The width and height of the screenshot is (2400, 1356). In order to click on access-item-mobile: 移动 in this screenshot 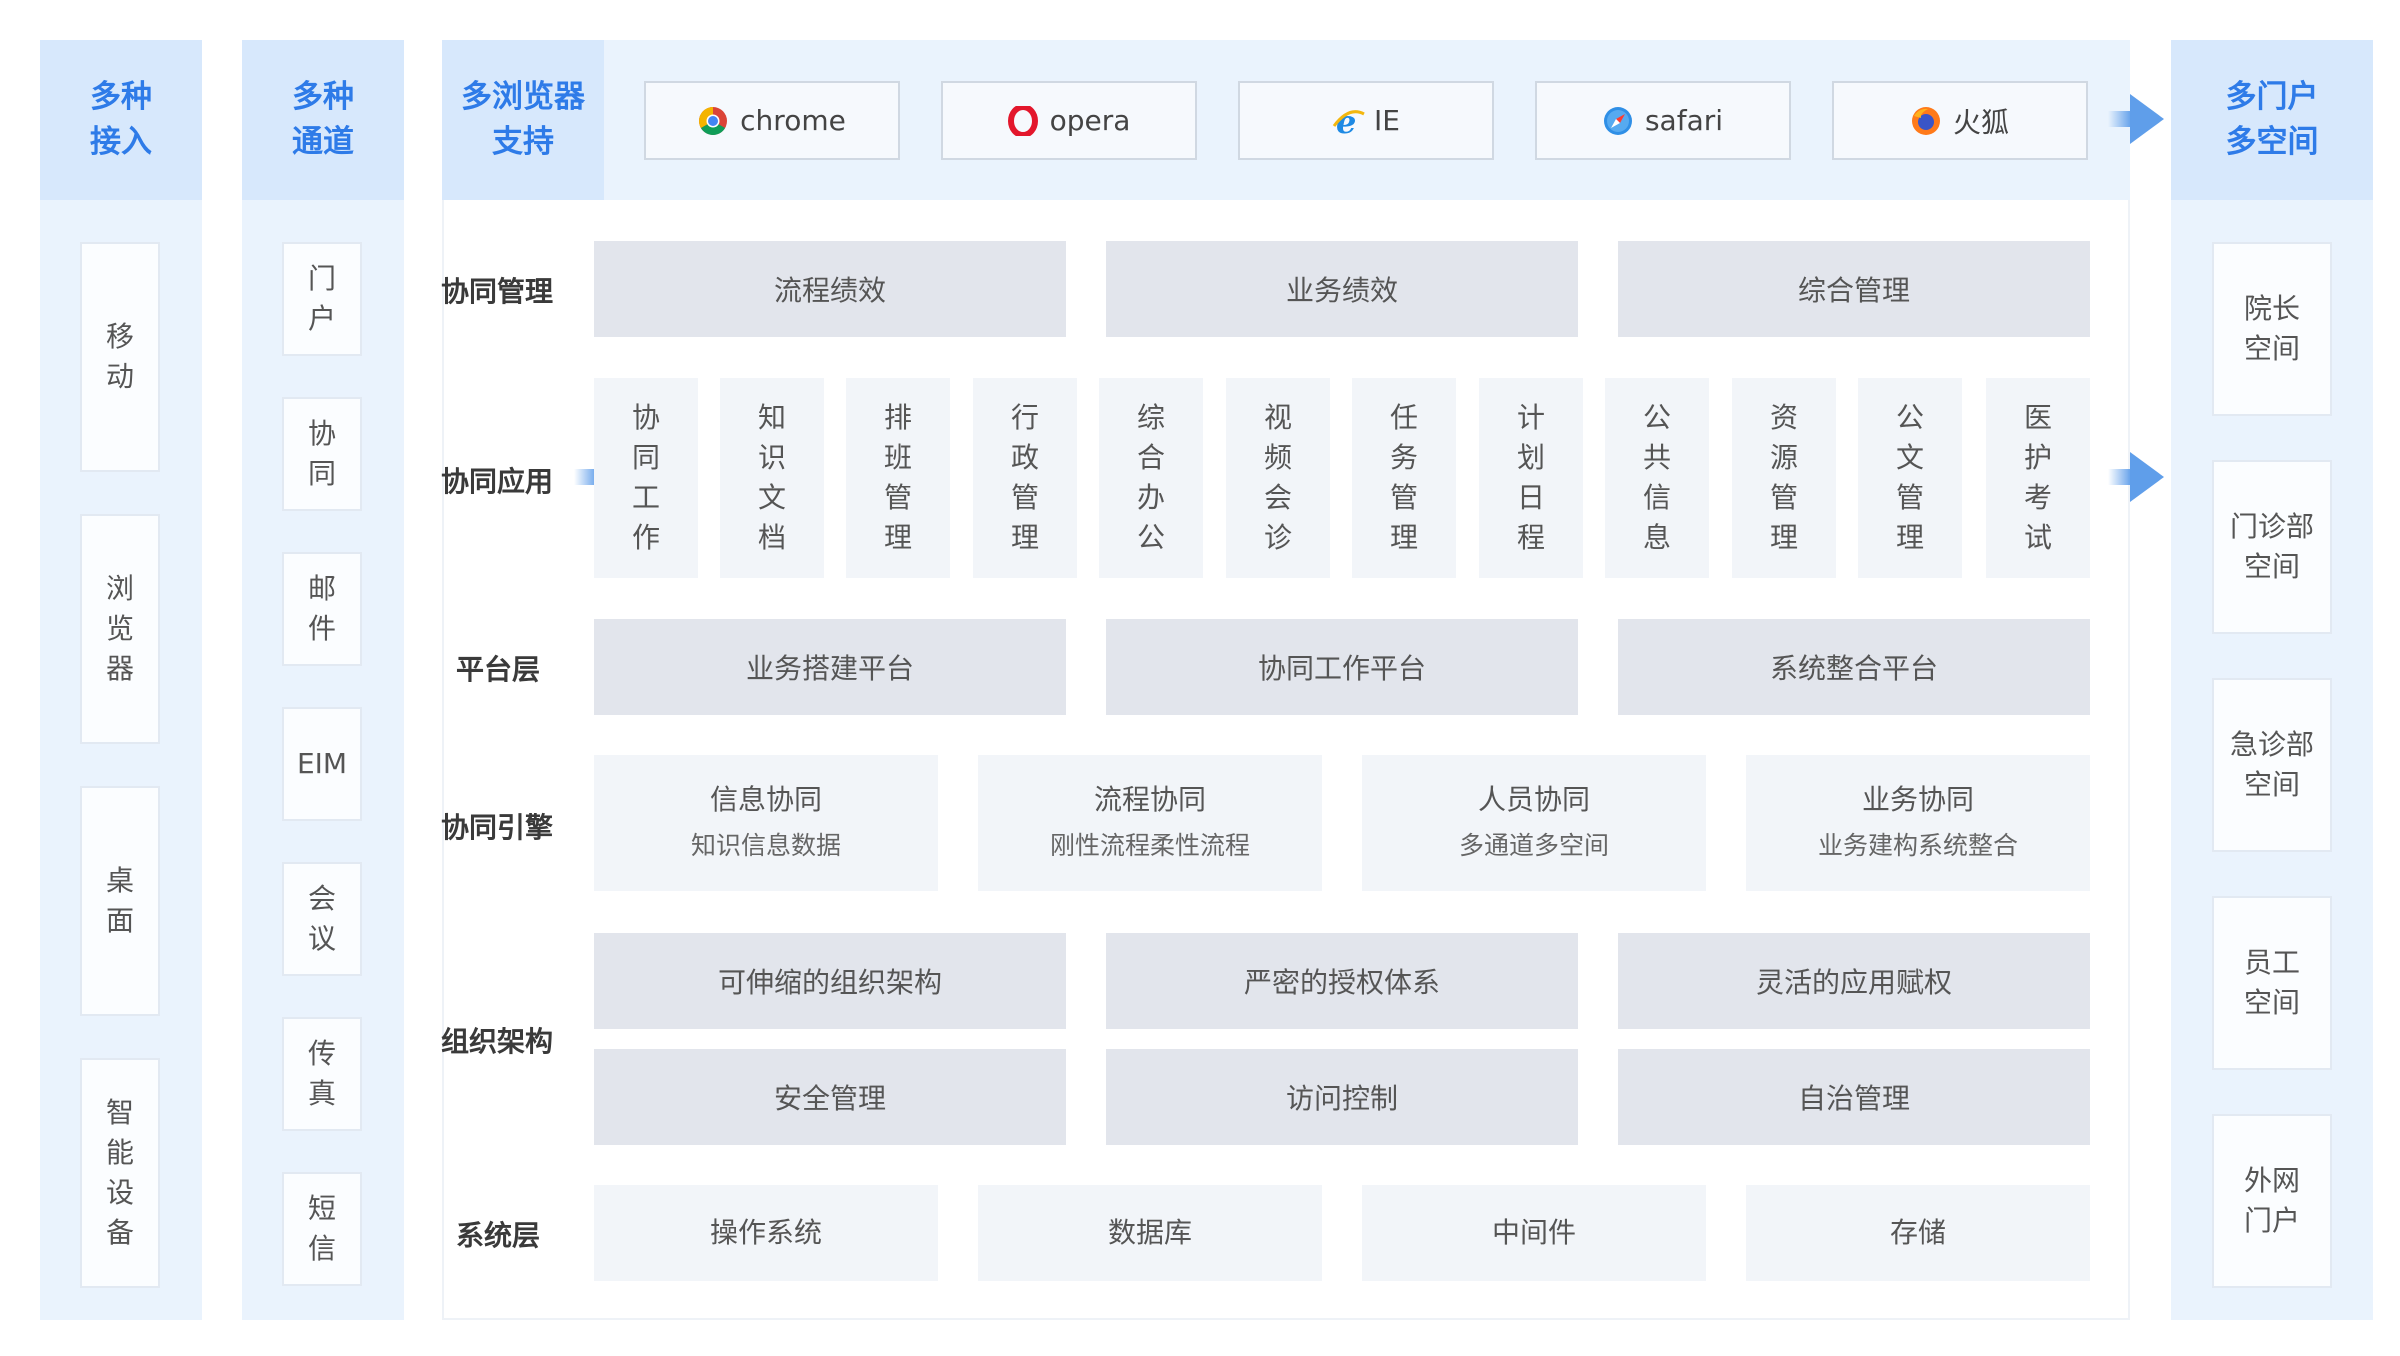, I will do `click(120, 357)`.